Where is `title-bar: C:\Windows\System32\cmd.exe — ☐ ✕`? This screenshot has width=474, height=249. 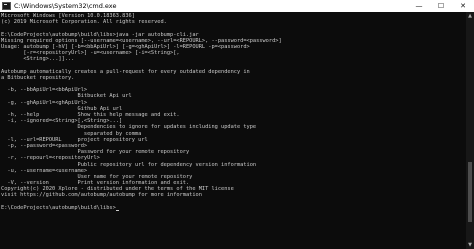
title-bar: C:\Windows\System32\cmd.exe — ☐ ✕ is located at coordinates (237, 6).